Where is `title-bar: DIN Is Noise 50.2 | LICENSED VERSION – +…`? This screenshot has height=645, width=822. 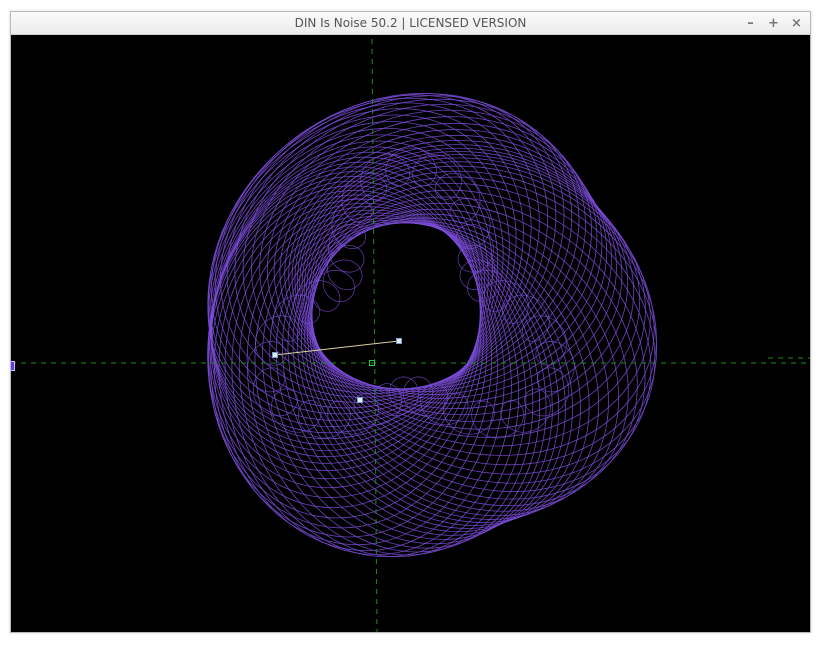 title-bar: DIN Is Noise 50.2 | LICENSED VERSION – +… is located at coordinates (410, 23).